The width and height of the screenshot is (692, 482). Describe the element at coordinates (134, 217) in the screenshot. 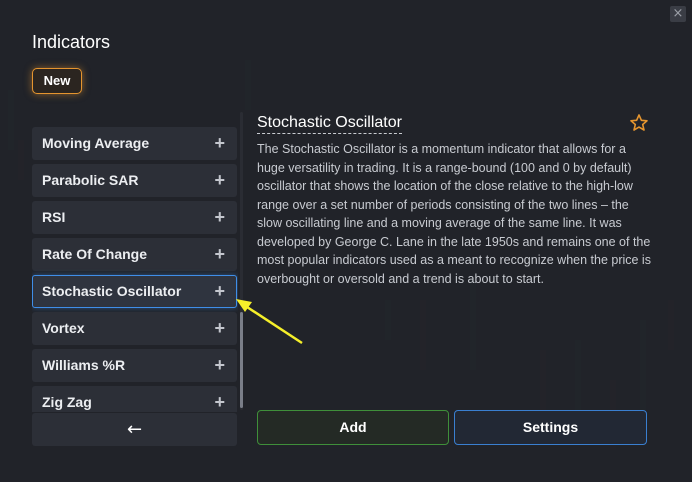

I see `indicator-item-rsi: RSI +` at that location.